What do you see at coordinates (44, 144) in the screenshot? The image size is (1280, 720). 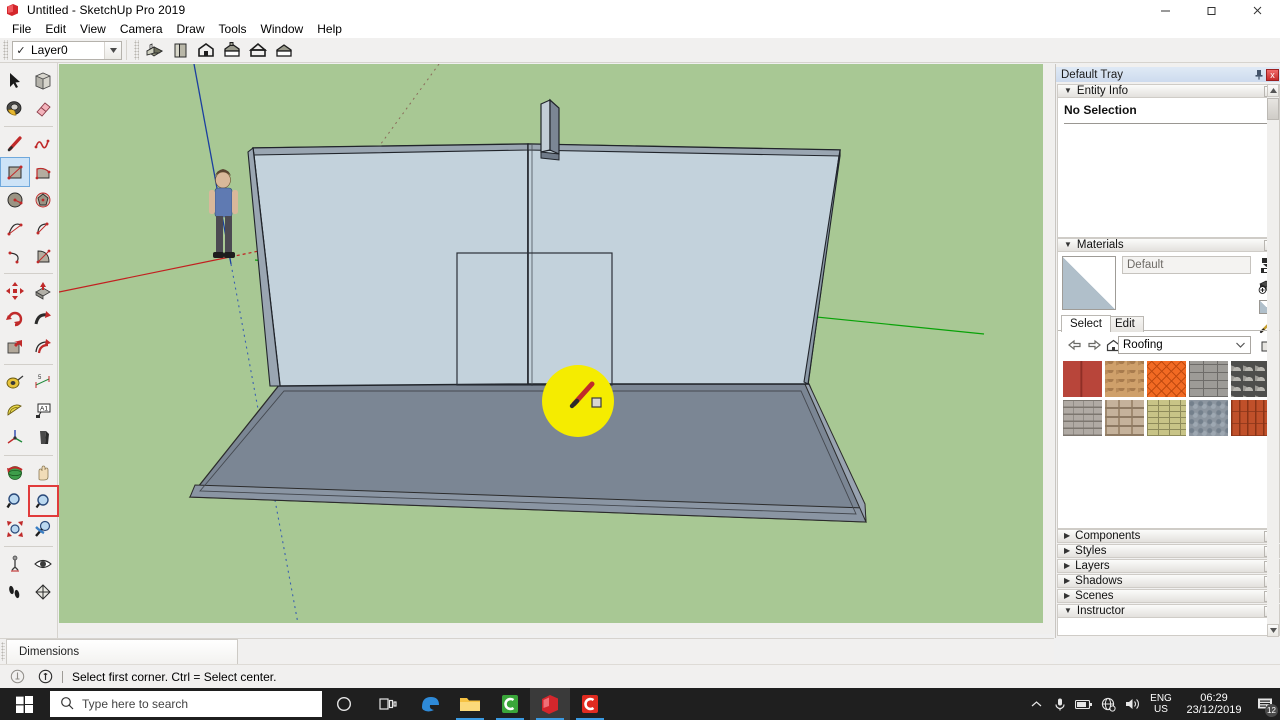 I see `freehand-tool` at bounding box center [44, 144].